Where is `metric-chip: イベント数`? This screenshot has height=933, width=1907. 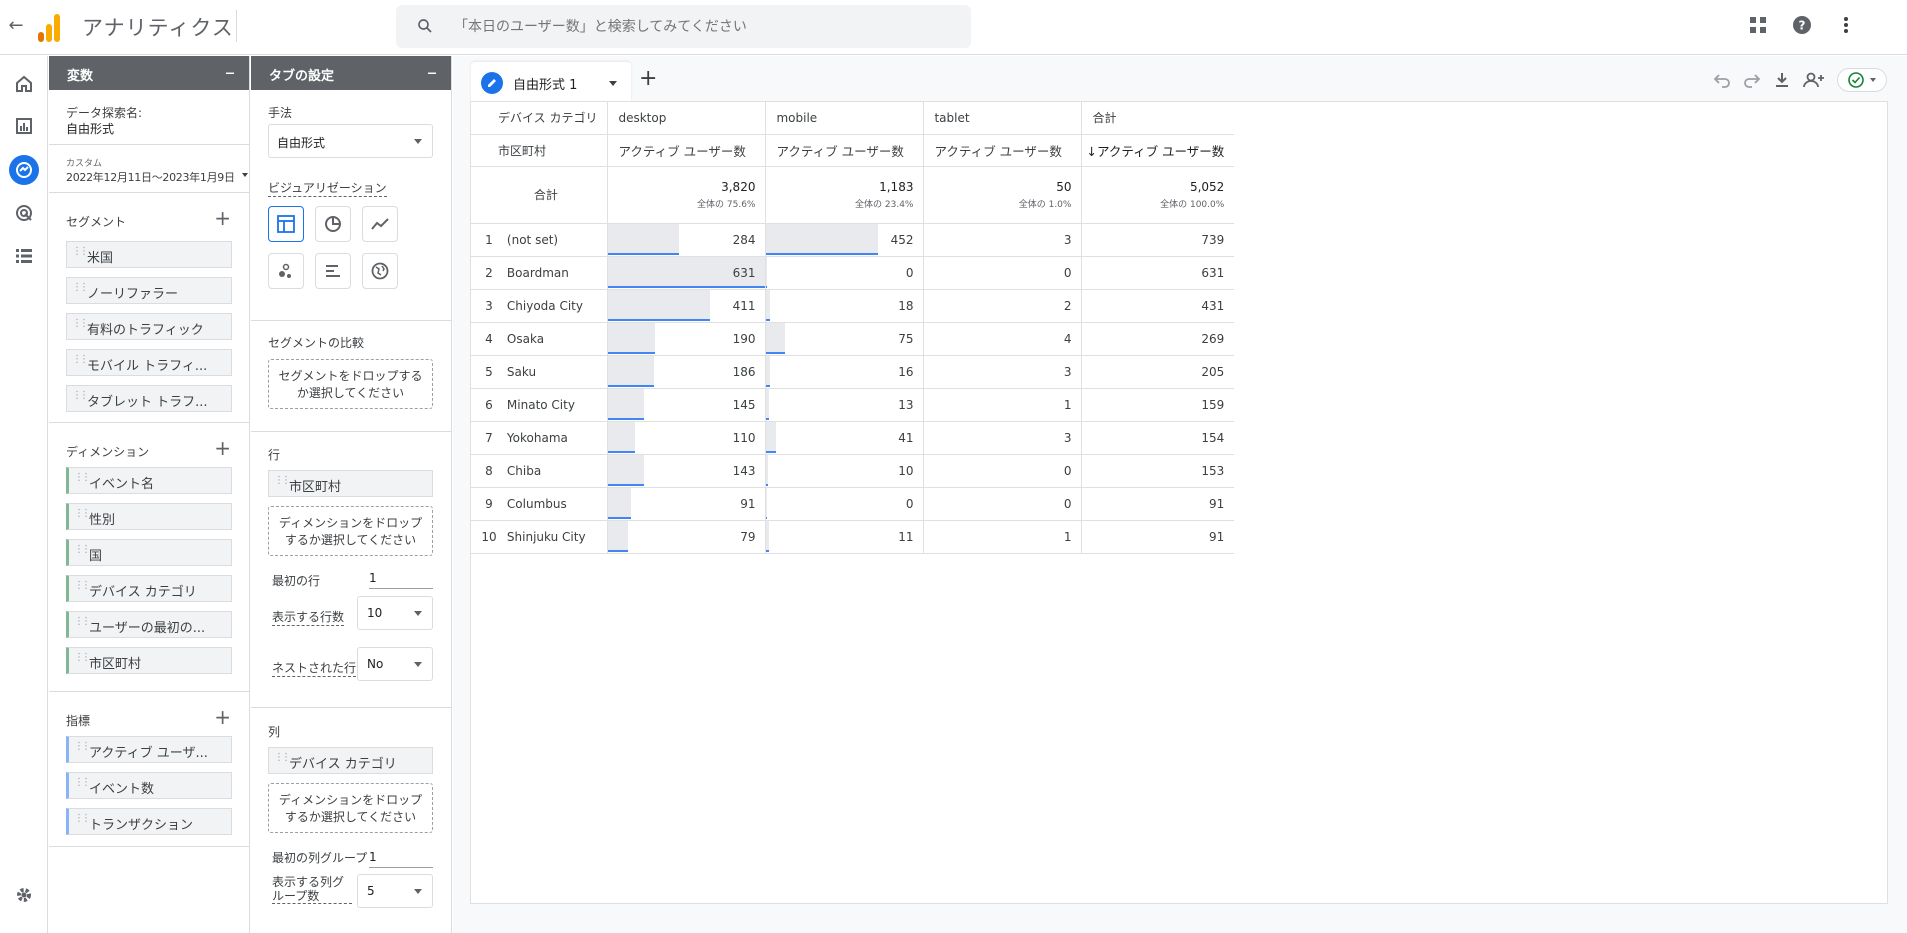
metric-chip: イベント数 is located at coordinates (149, 785).